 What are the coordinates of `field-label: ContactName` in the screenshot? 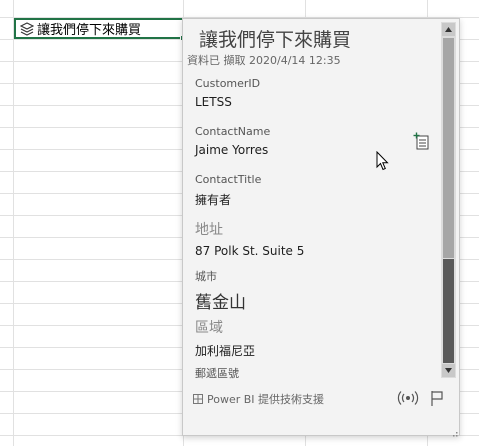 It's located at (233, 131).